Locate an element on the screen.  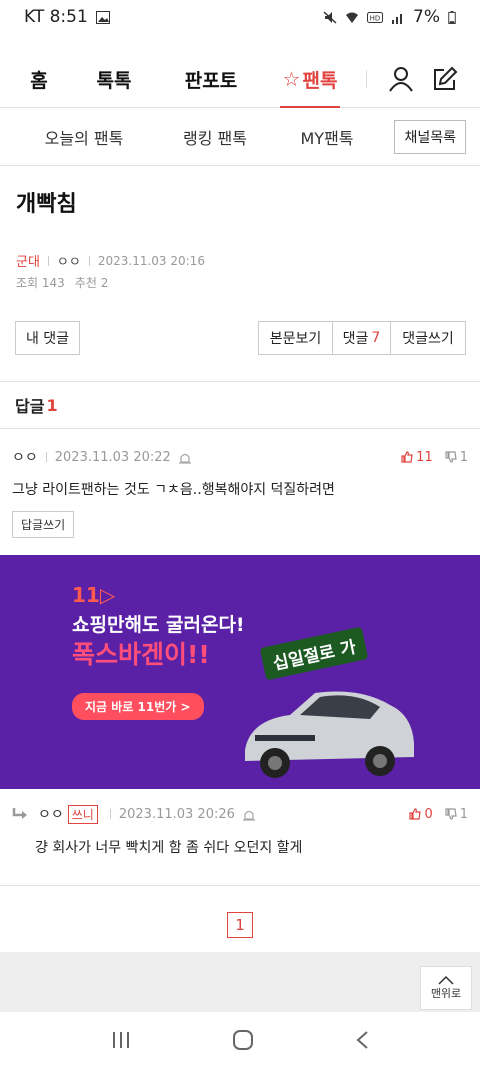
system-nav-bar is located at coordinates (240, 1039).